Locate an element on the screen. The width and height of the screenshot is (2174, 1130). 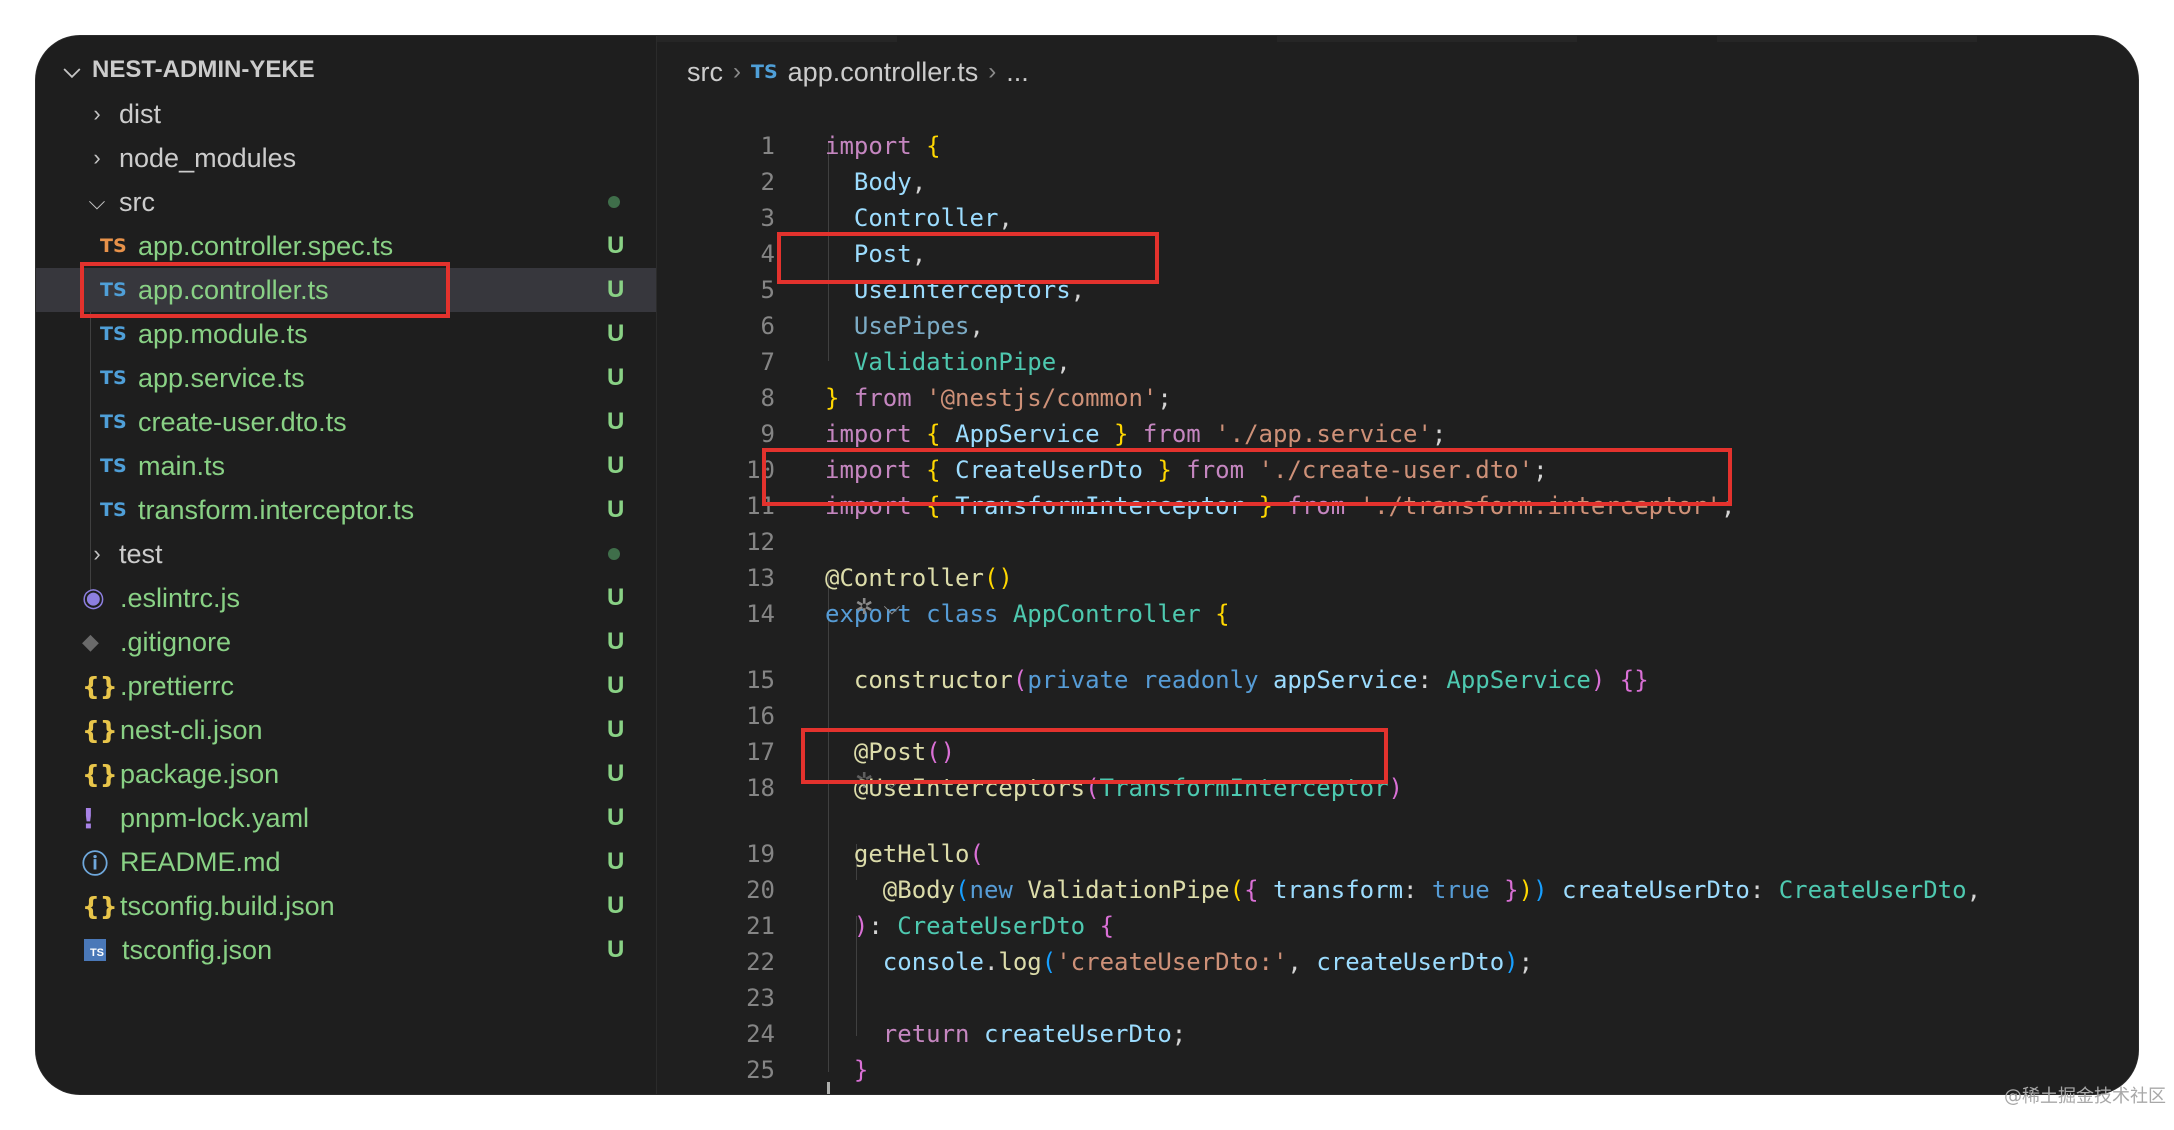
tree-item-app-module: TS app.module.ts U is located at coordinates (346, 334).